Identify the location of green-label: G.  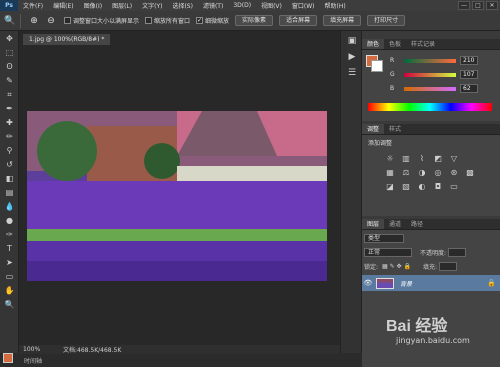
(392, 74).